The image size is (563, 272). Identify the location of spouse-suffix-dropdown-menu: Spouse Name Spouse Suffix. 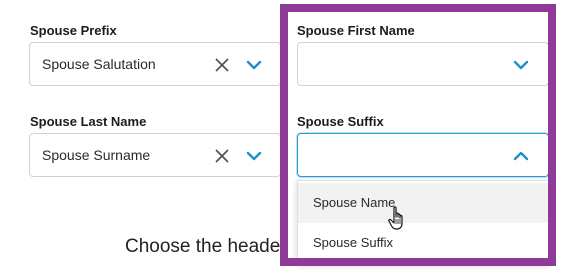
(423, 222).